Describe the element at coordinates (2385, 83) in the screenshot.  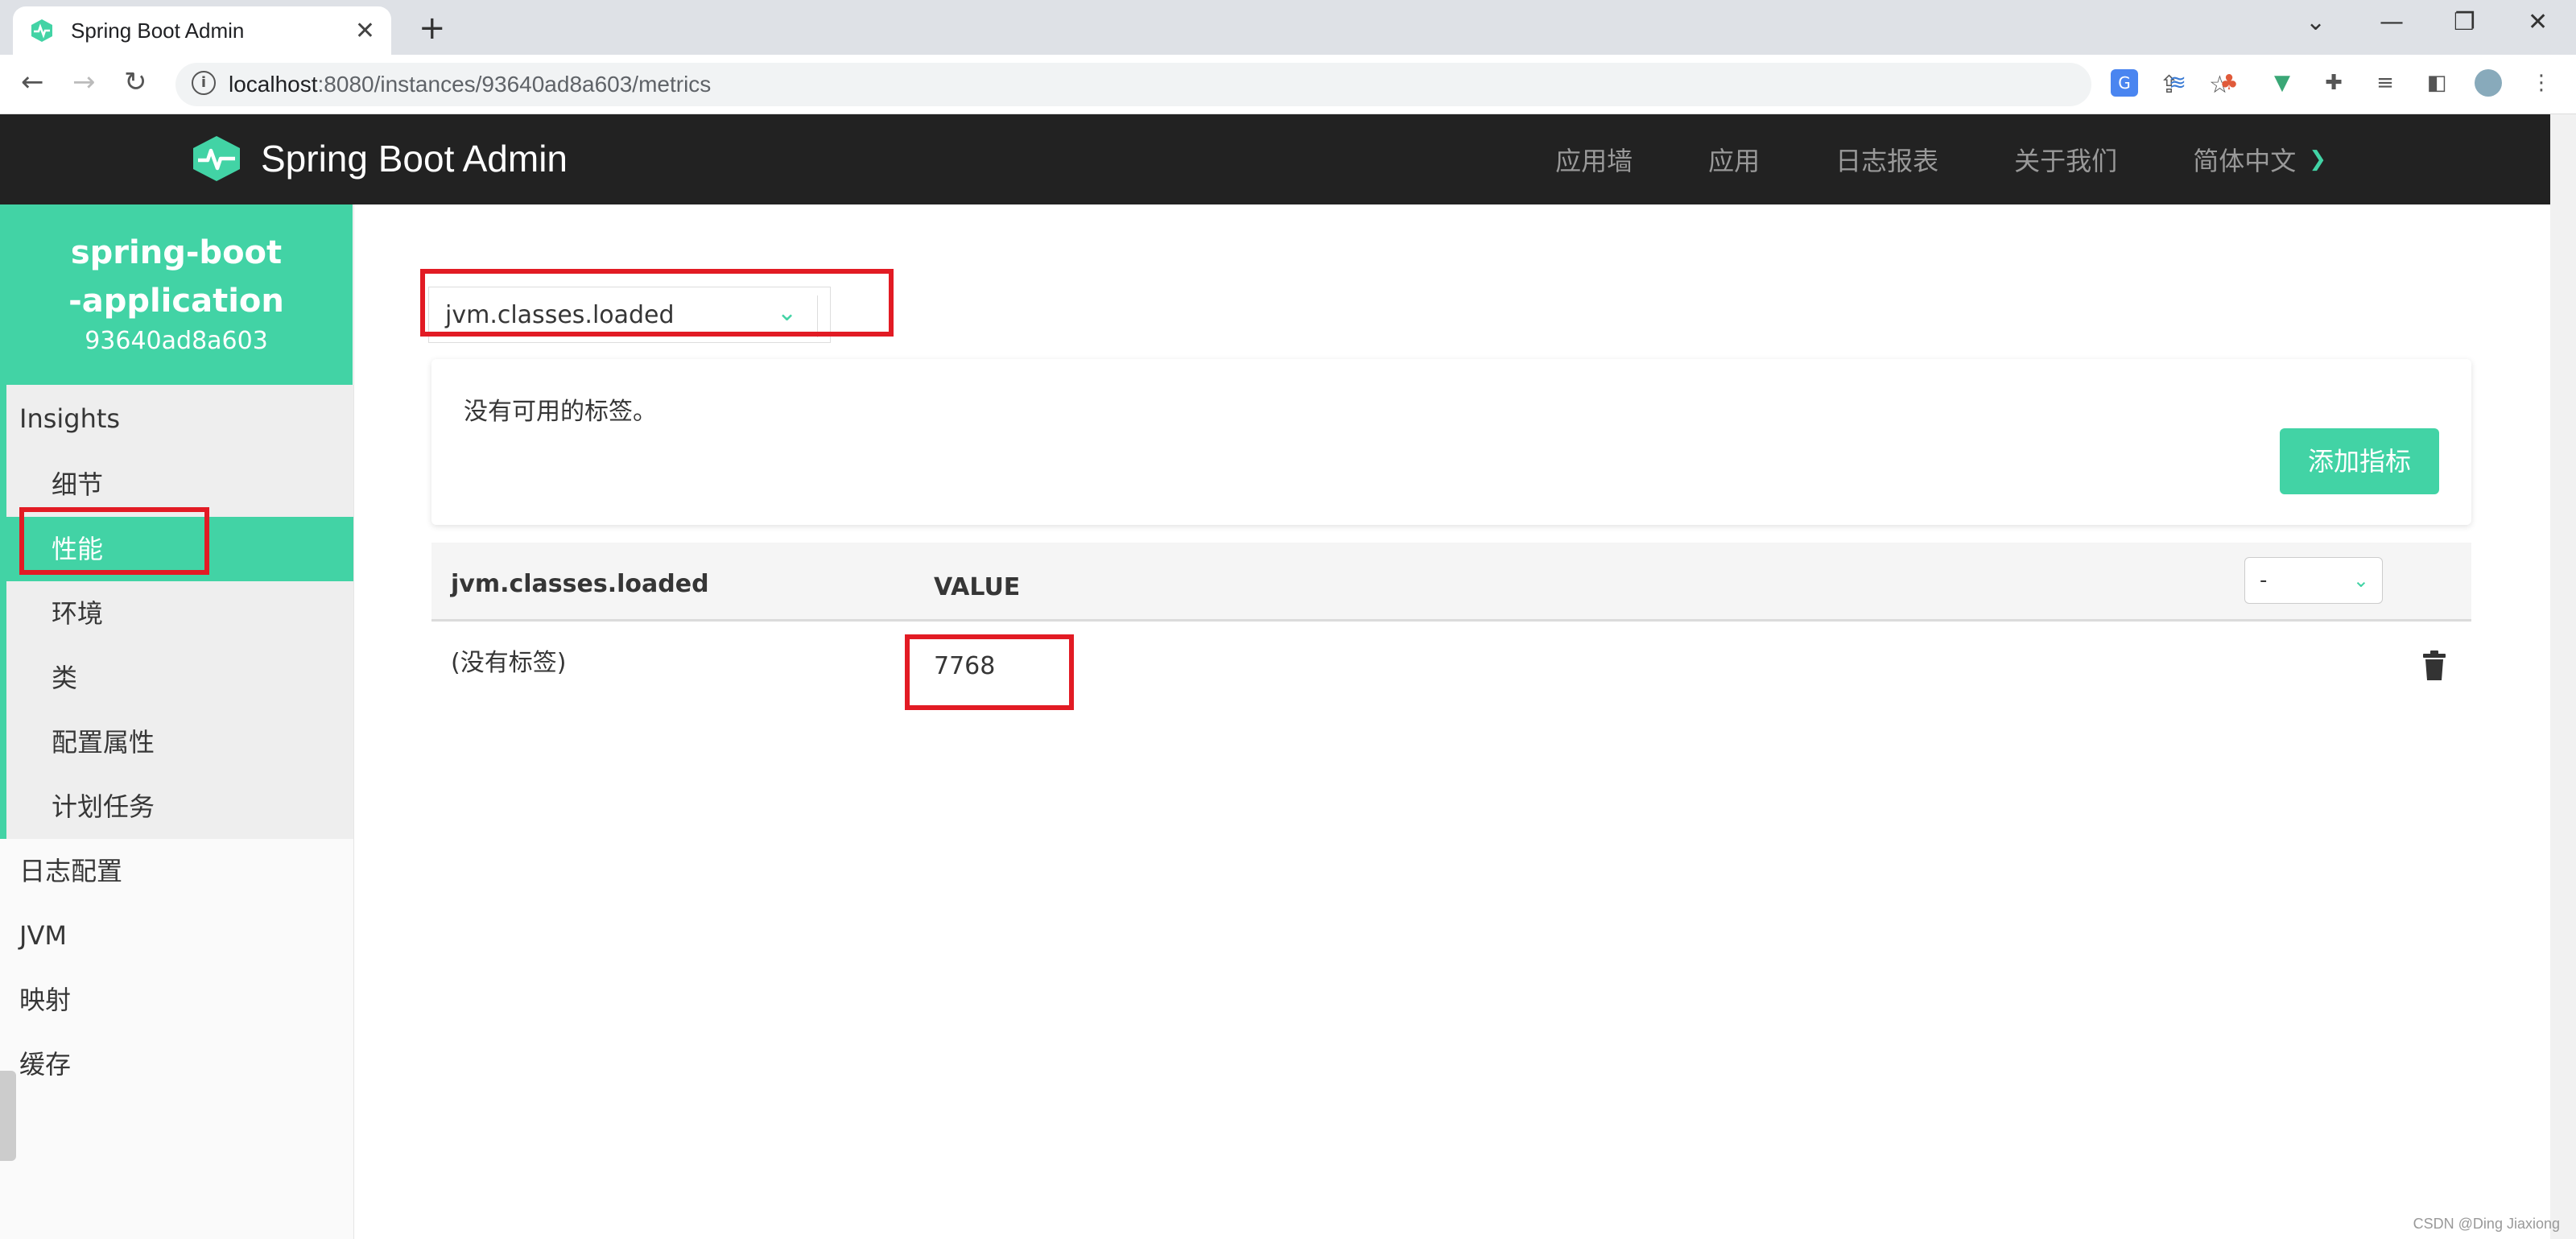
I see `reading-list-icon: ≡` at that location.